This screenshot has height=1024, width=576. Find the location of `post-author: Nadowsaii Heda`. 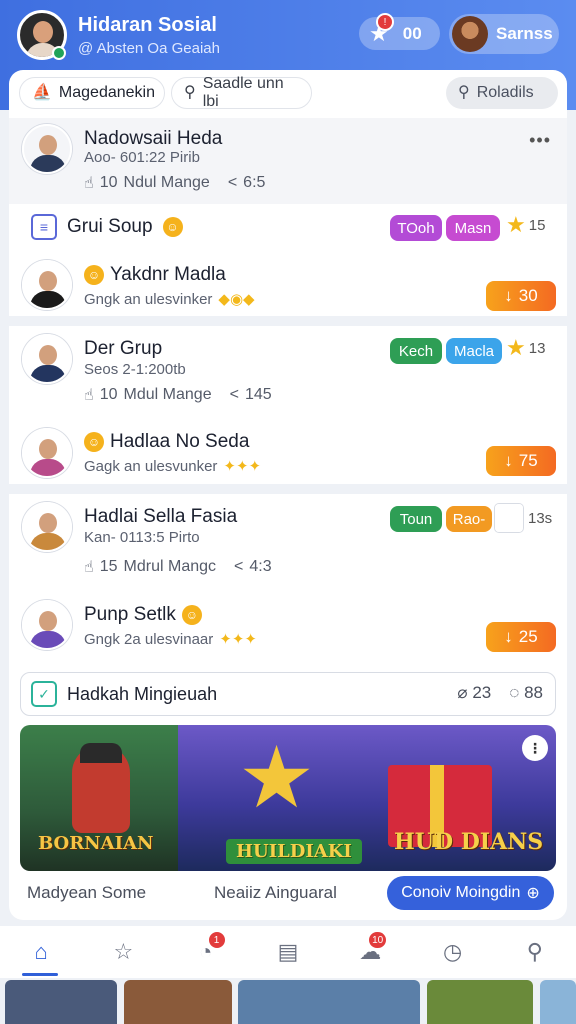

post-author: Nadowsaii Heda is located at coordinates (153, 139).